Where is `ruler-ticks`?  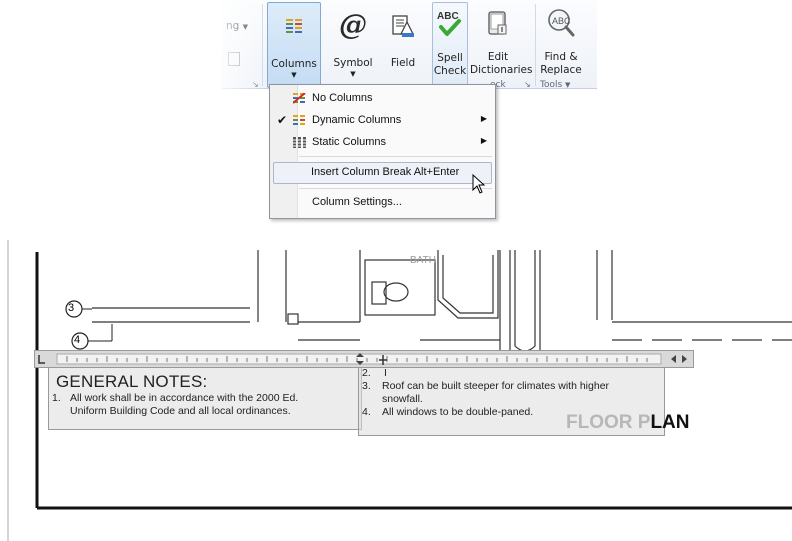
ruler-ticks is located at coordinates (362, 359).